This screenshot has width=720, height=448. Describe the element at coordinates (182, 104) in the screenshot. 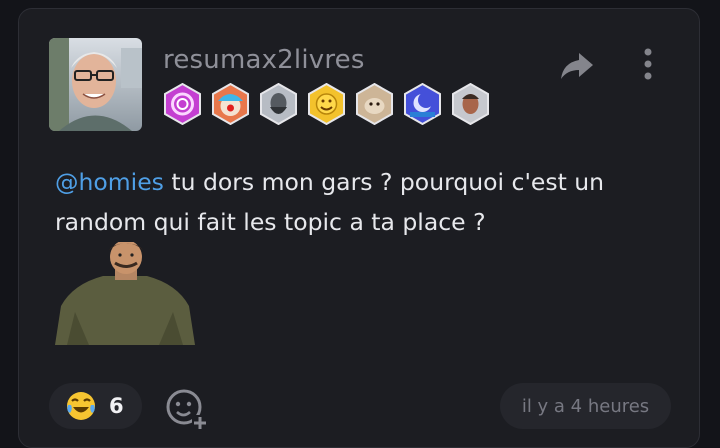

I see `spiral-galaxy-badge-icon` at that location.